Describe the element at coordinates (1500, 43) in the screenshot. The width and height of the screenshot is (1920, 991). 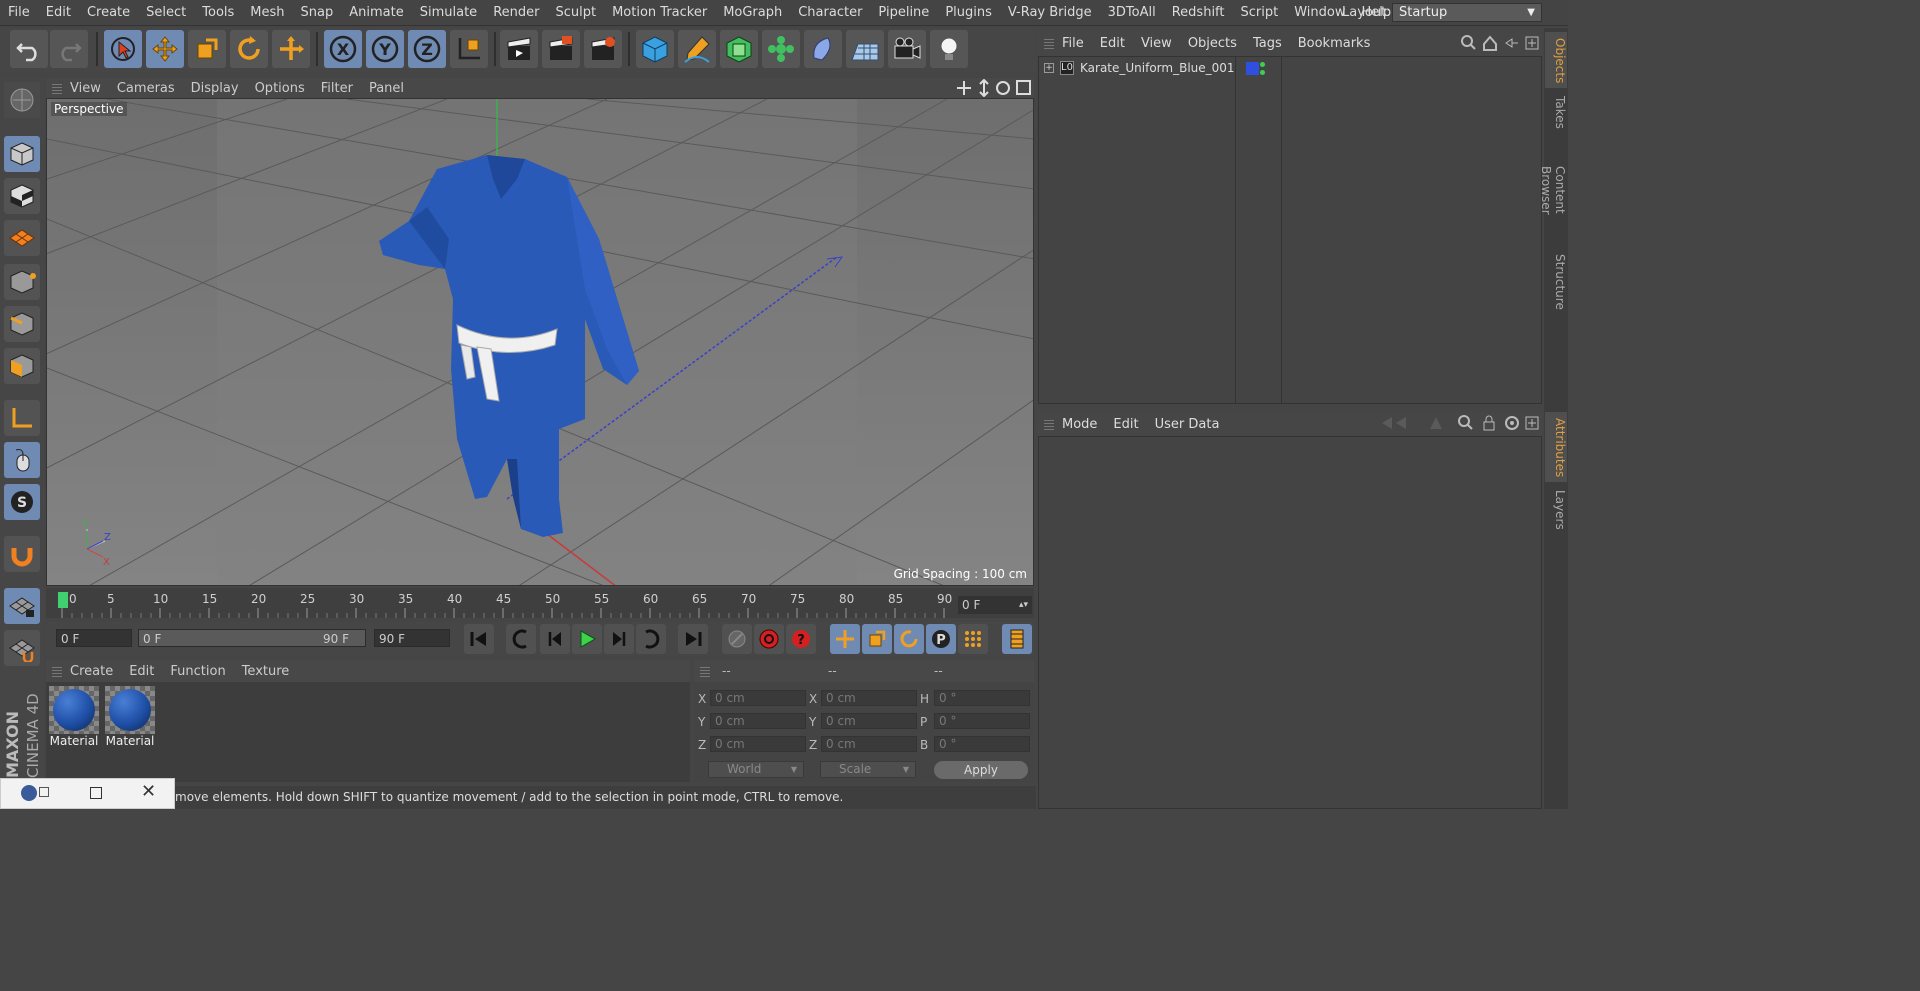
I see `object-manager-toolbar-icons` at that location.